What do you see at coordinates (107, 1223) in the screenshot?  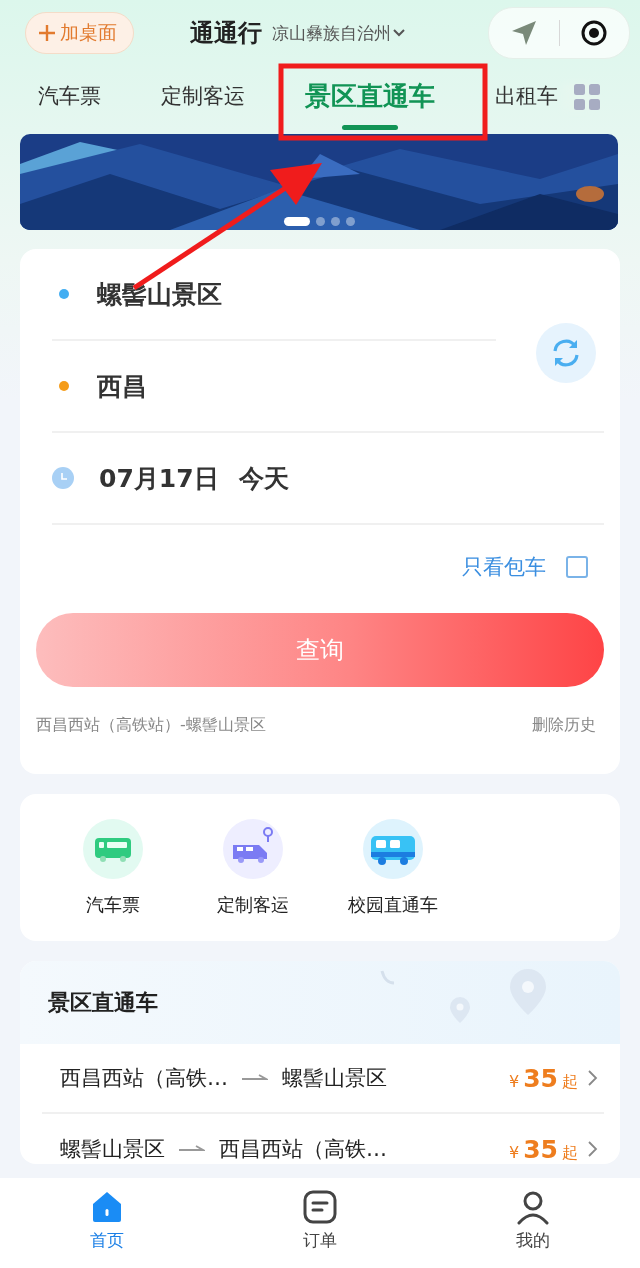 I see `nav-tab: 首页` at bounding box center [107, 1223].